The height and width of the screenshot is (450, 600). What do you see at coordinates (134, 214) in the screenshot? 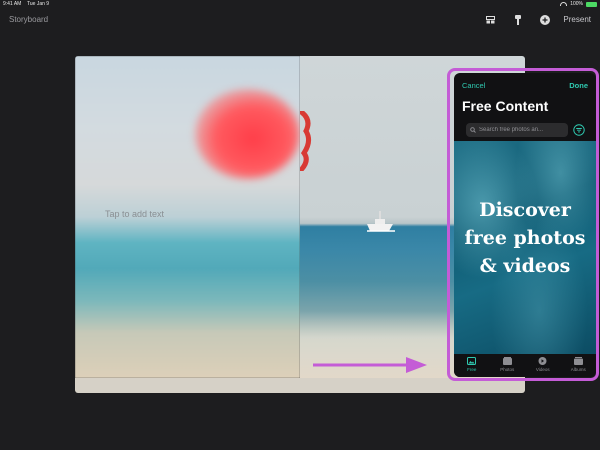
I see `tap-to-add-text: Tap to add text` at bounding box center [134, 214].